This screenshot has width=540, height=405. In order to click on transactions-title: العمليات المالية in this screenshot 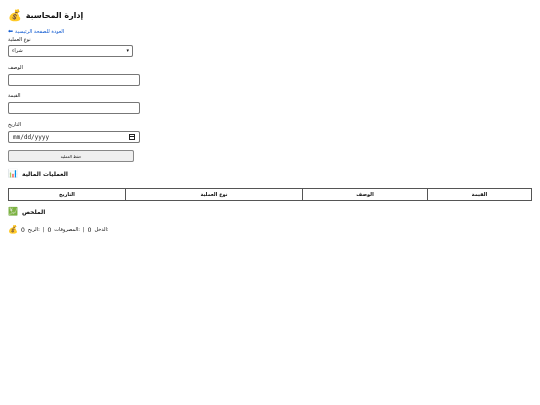, I will do `click(44, 174)`.